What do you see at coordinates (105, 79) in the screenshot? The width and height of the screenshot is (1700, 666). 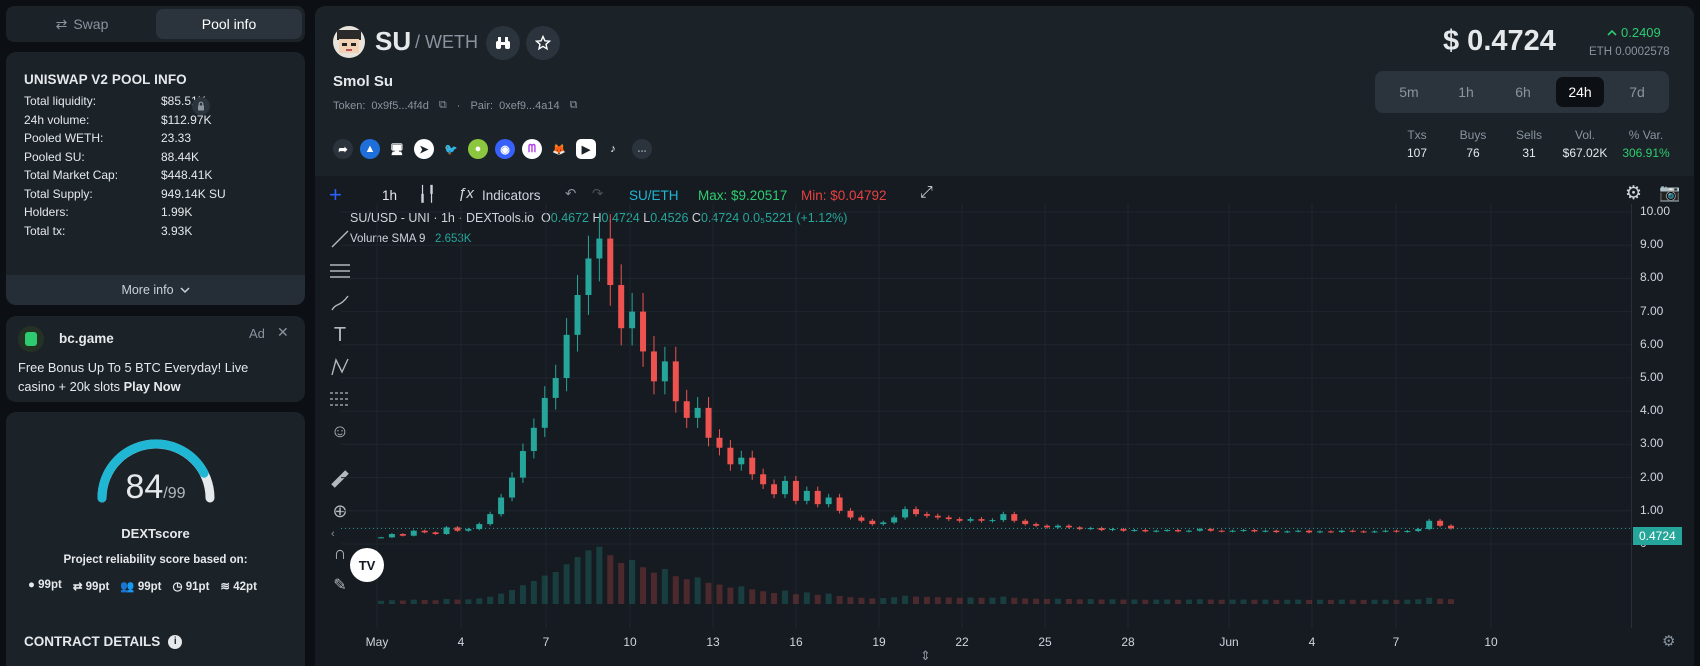 I see `pool-info-title: UNISWAP V2 POOL INFO` at bounding box center [105, 79].